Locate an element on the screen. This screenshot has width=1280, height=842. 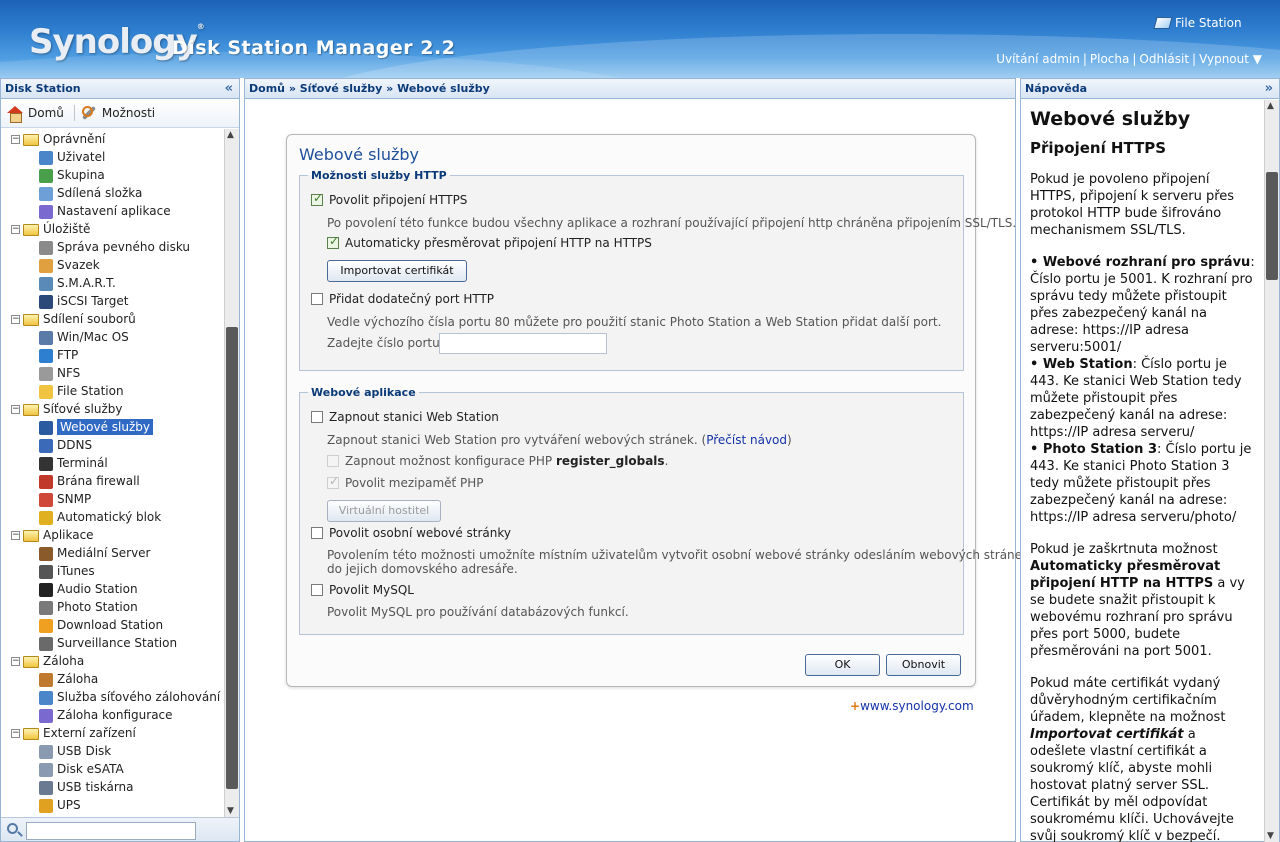
file-station-link: File Station is located at coordinates (1197, 23).